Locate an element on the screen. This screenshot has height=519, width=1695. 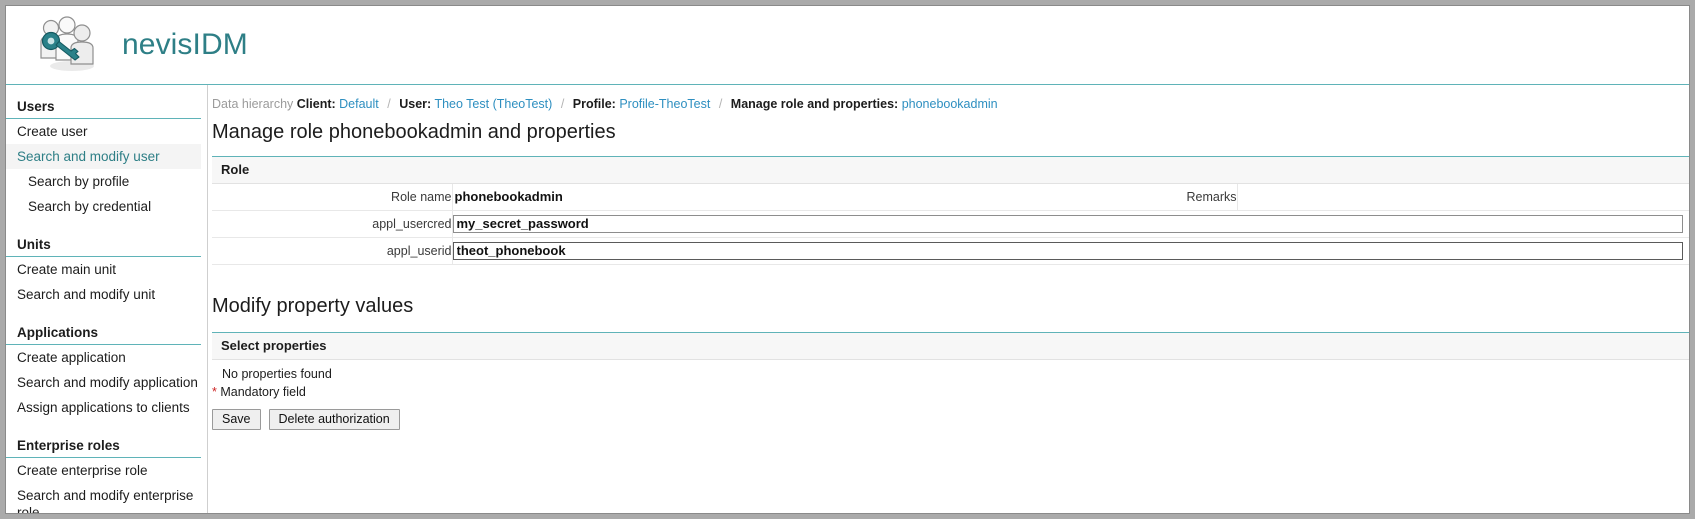
role-panel-heading: Role is located at coordinates (950, 170).